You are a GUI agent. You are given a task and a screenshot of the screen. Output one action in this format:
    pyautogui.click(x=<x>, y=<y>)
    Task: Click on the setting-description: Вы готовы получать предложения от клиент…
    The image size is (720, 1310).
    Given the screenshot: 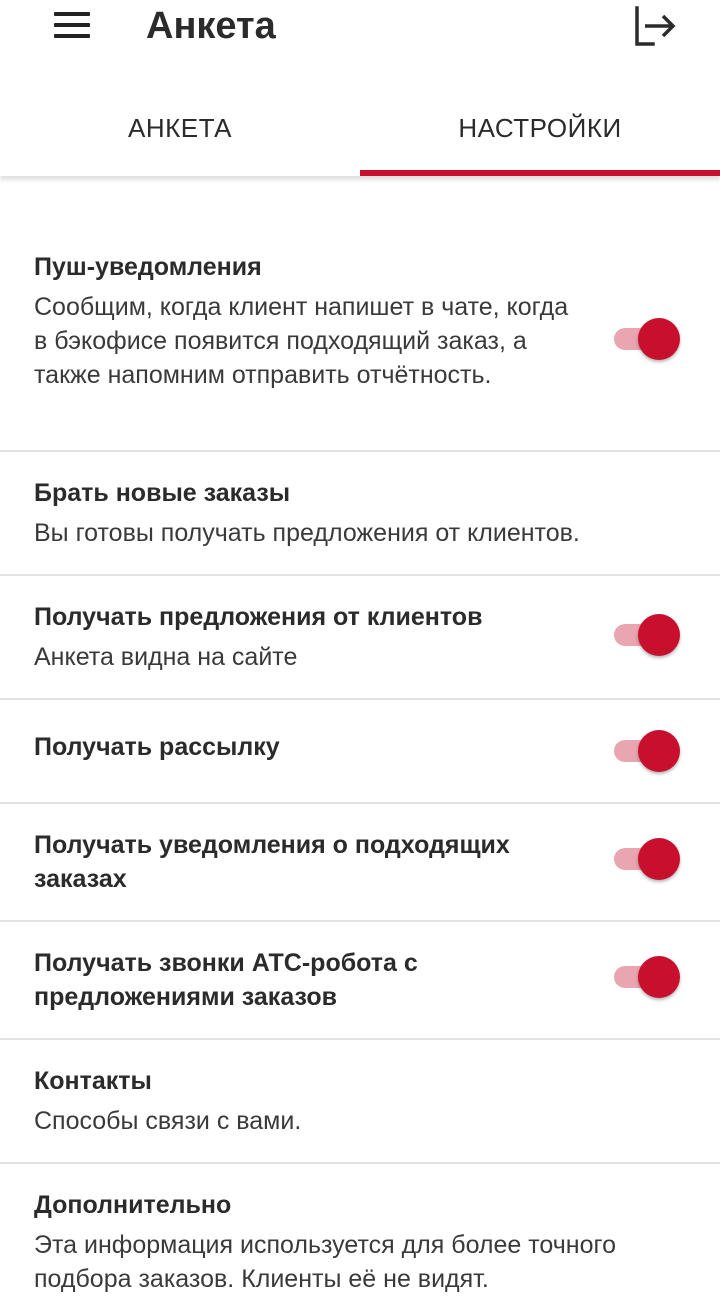 What is the action you would take?
    pyautogui.click(x=307, y=533)
    